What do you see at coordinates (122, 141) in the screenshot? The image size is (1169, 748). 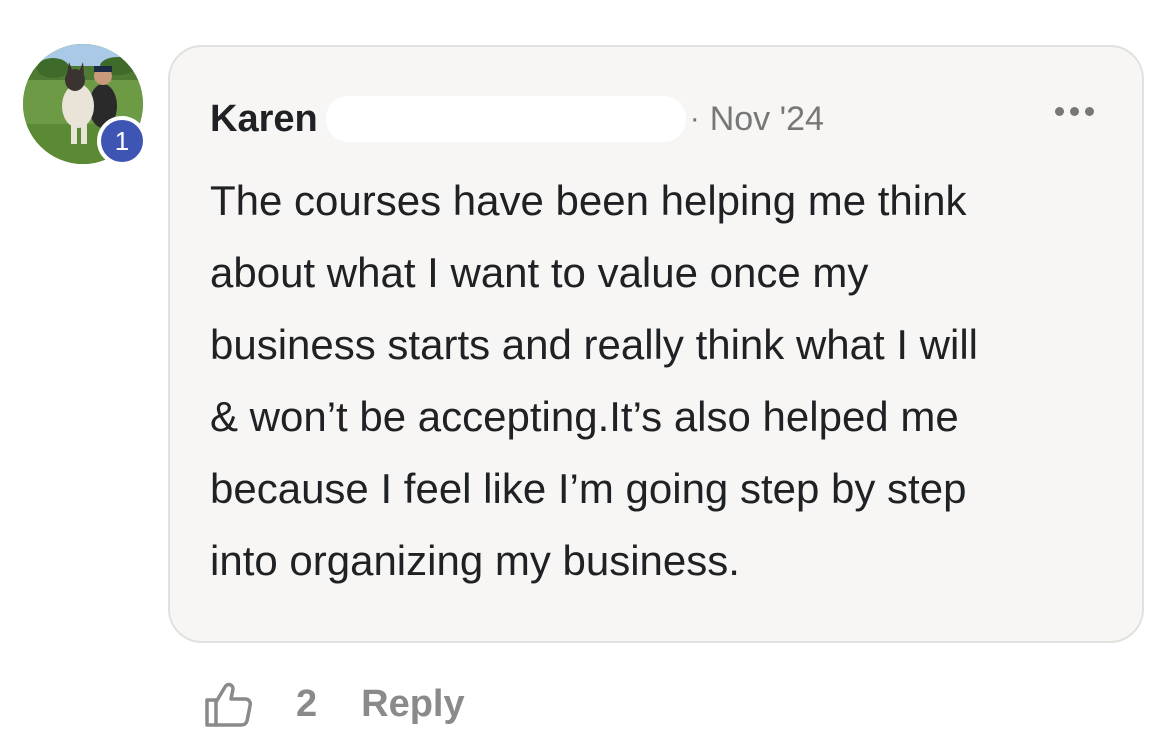 I see `level-badge: 1` at bounding box center [122, 141].